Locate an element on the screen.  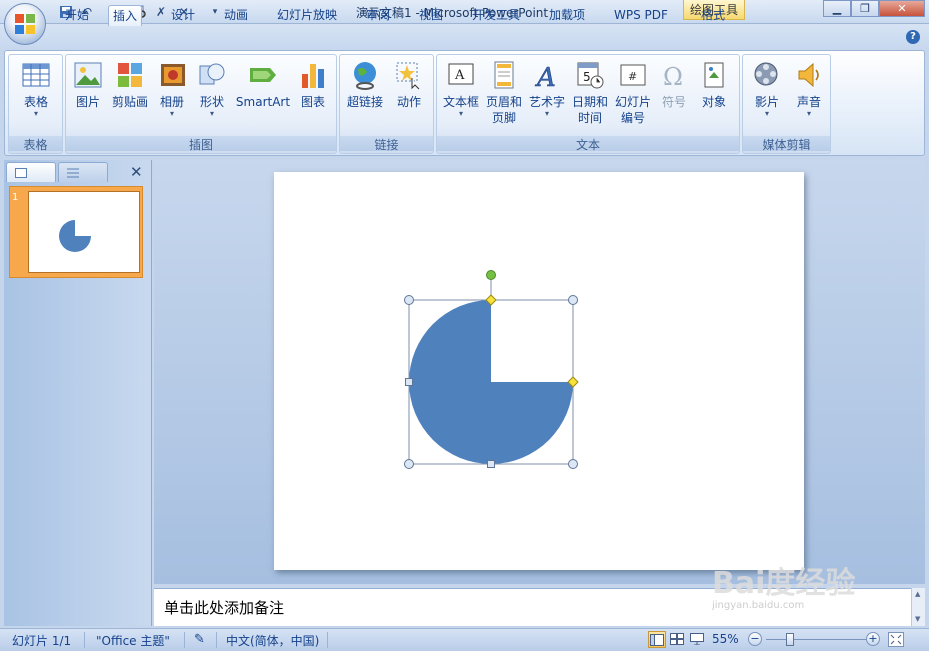
zoom-slider-thumb is located at coordinates (790, 639).